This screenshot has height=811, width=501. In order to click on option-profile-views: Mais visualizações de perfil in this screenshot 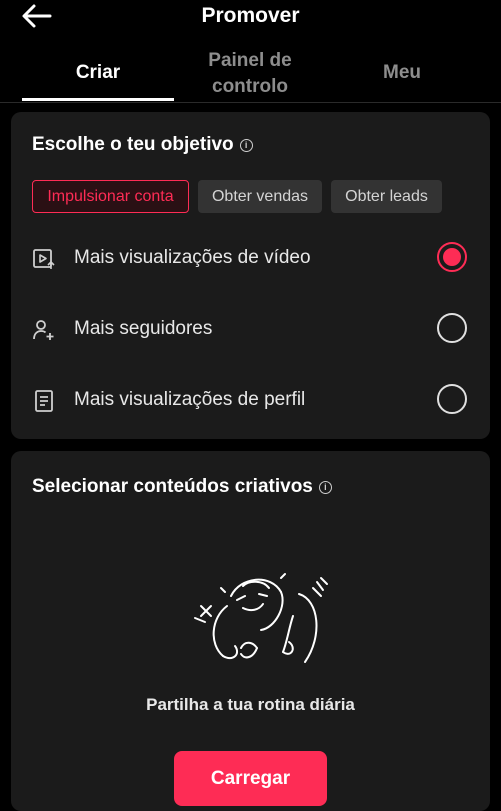, I will do `click(250, 401)`.